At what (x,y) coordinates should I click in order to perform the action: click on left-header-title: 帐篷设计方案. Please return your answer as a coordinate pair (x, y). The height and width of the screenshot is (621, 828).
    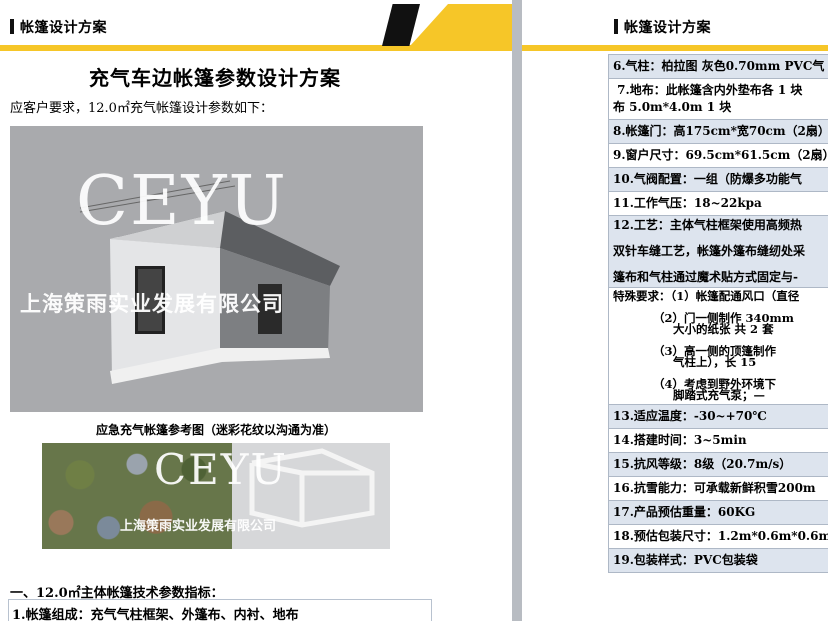
    Looking at the image, I should click on (63, 28).